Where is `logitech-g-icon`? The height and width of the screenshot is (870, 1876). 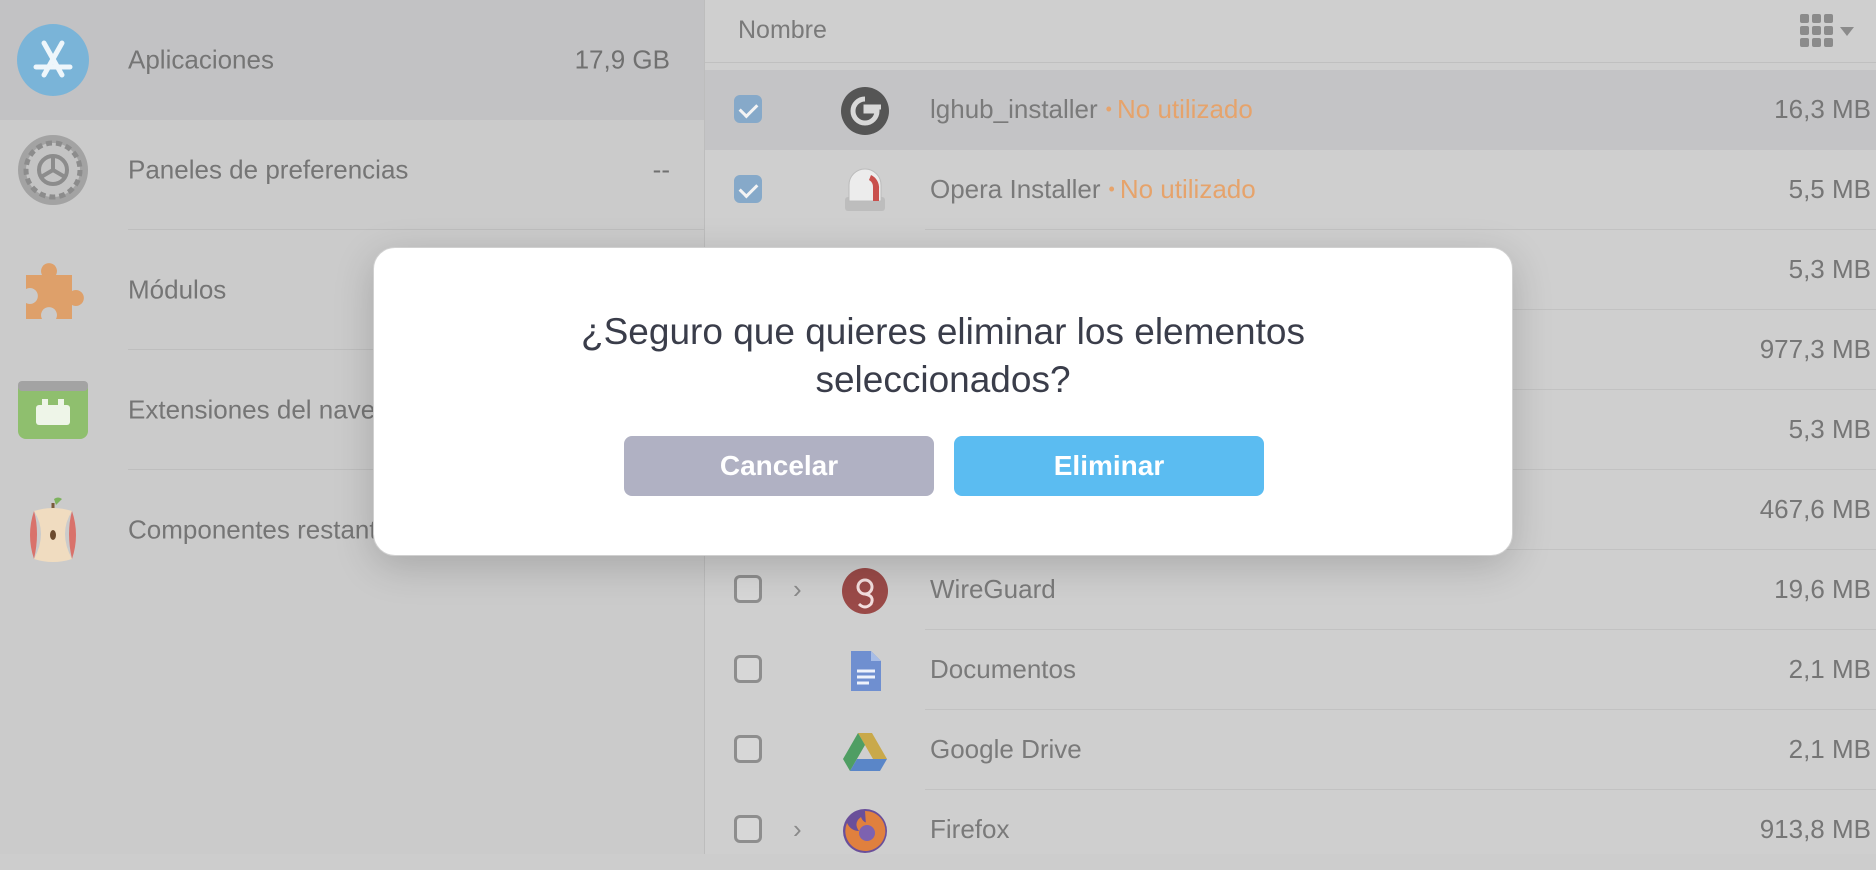
logitech-g-icon is located at coordinates (865, 111).